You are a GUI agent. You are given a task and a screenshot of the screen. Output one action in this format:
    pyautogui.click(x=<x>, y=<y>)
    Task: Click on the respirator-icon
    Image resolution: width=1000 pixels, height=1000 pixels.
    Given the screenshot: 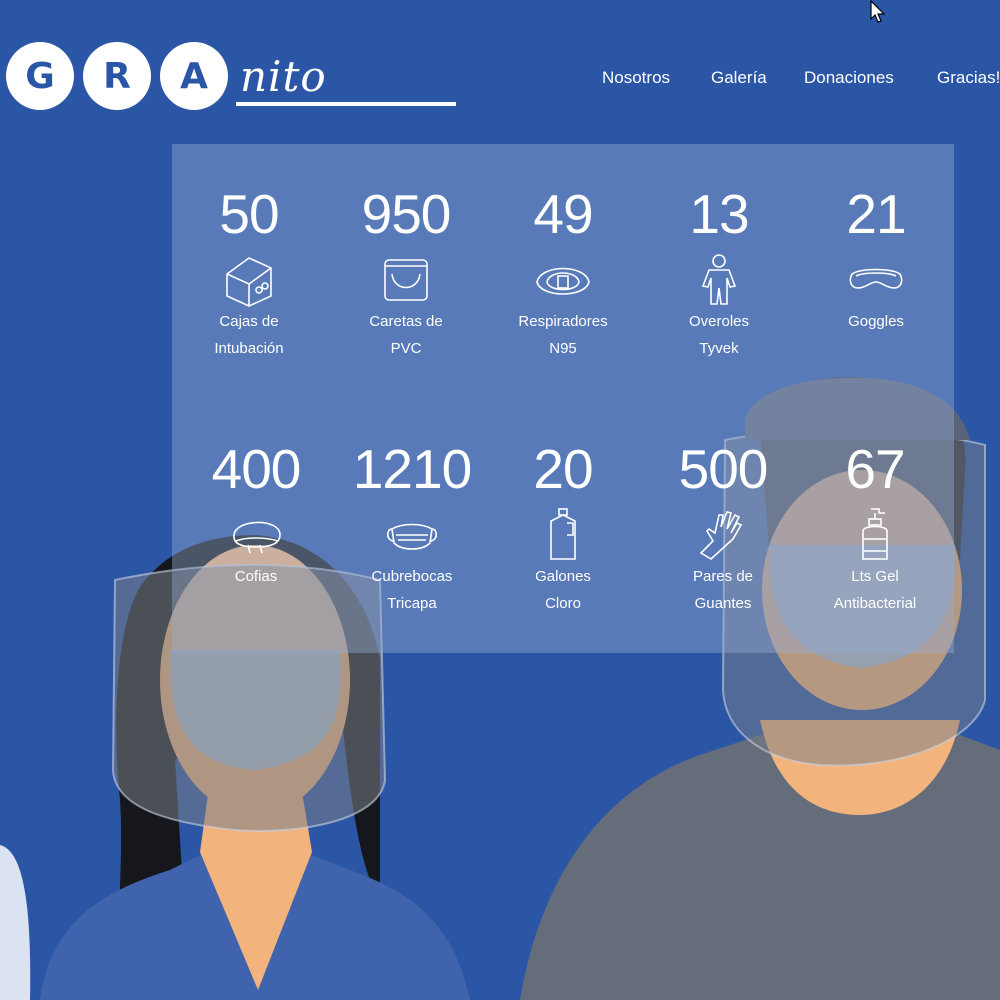 What is the action you would take?
    pyautogui.click(x=563, y=281)
    